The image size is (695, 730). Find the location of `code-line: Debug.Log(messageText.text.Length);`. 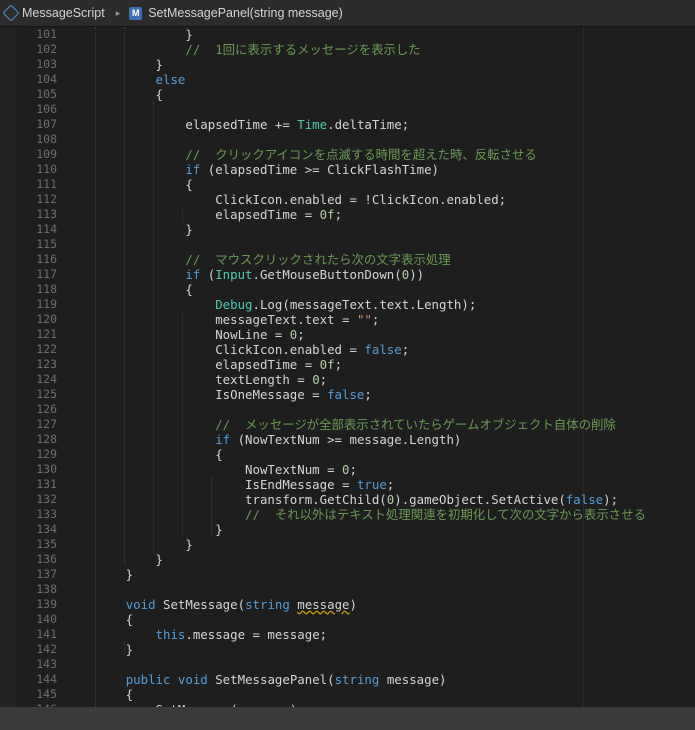

code-line: Debug.Log(messageText.text.Length); is located at coordinates (380, 304).